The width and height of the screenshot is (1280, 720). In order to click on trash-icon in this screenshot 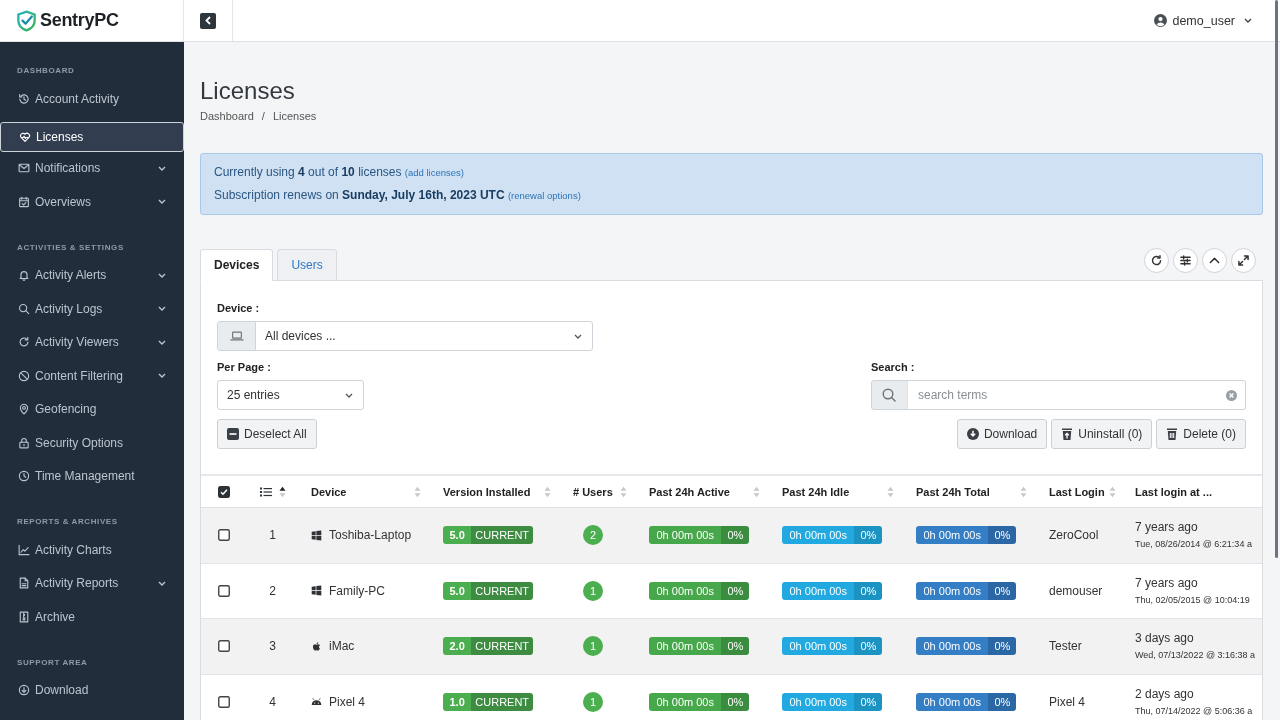, I will do `click(1172, 434)`.